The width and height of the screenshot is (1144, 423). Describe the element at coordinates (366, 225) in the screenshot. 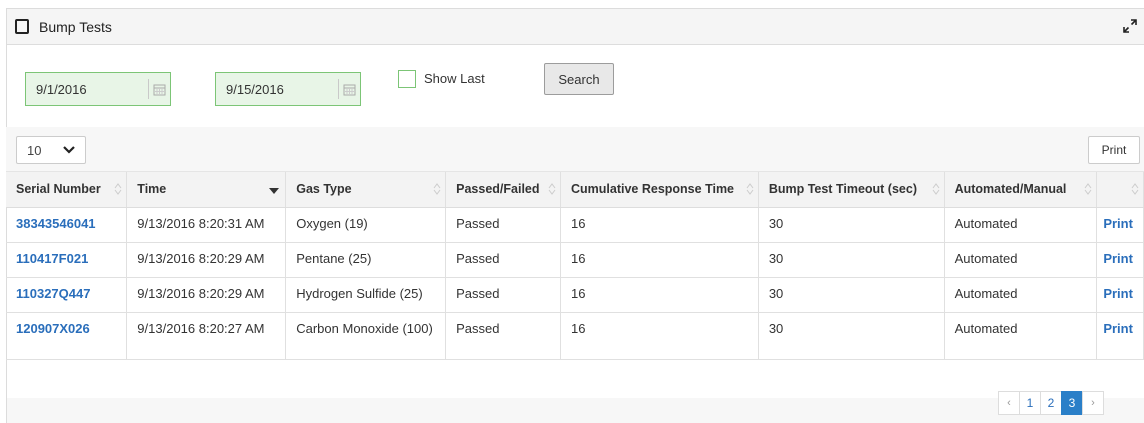

I see `gas-type-cell: Oxygen (19)` at that location.